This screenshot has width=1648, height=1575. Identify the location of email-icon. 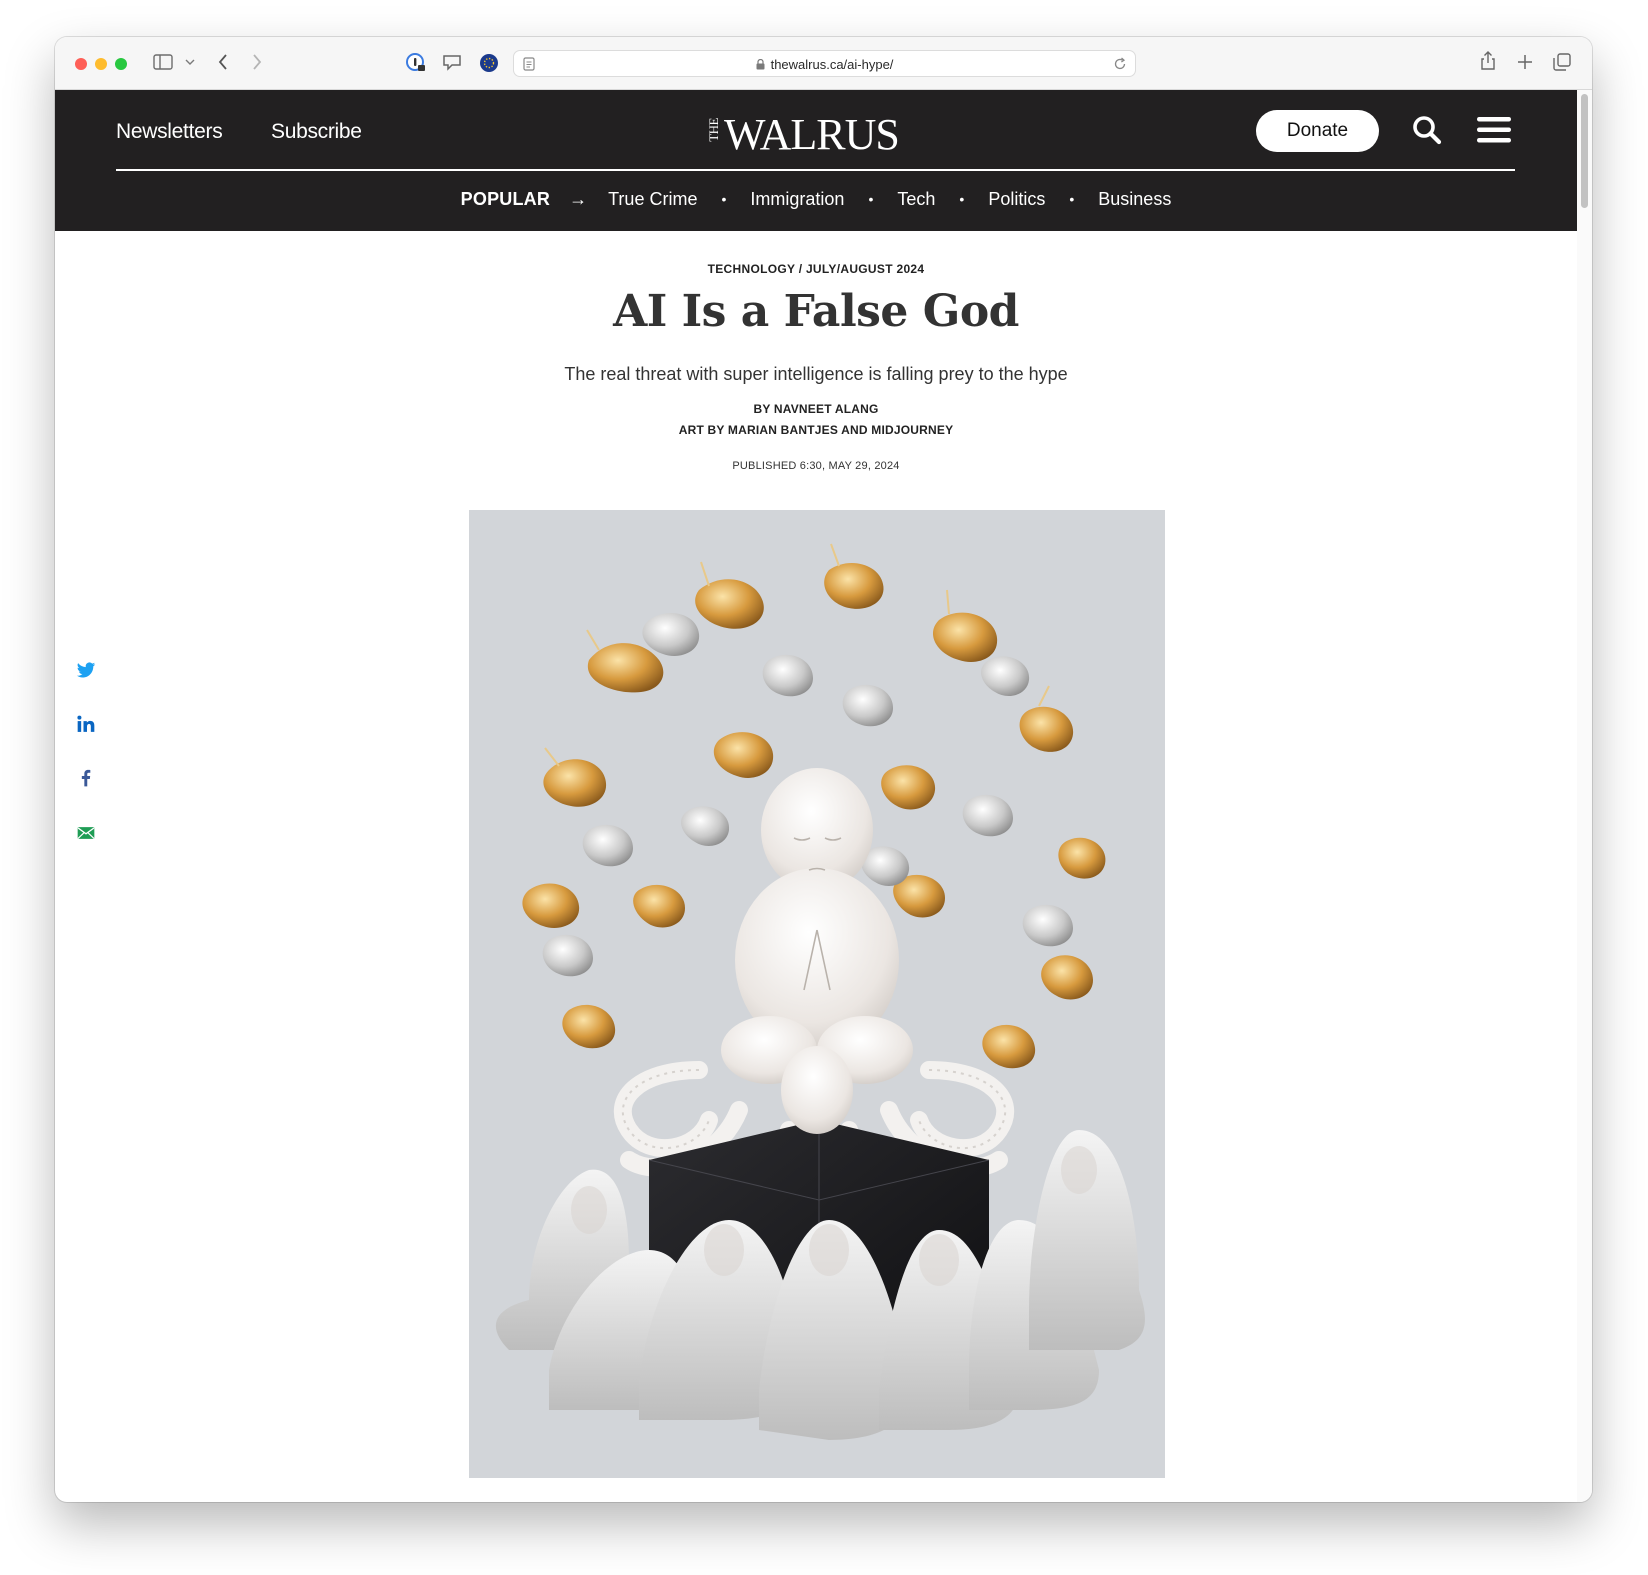
(86, 833).